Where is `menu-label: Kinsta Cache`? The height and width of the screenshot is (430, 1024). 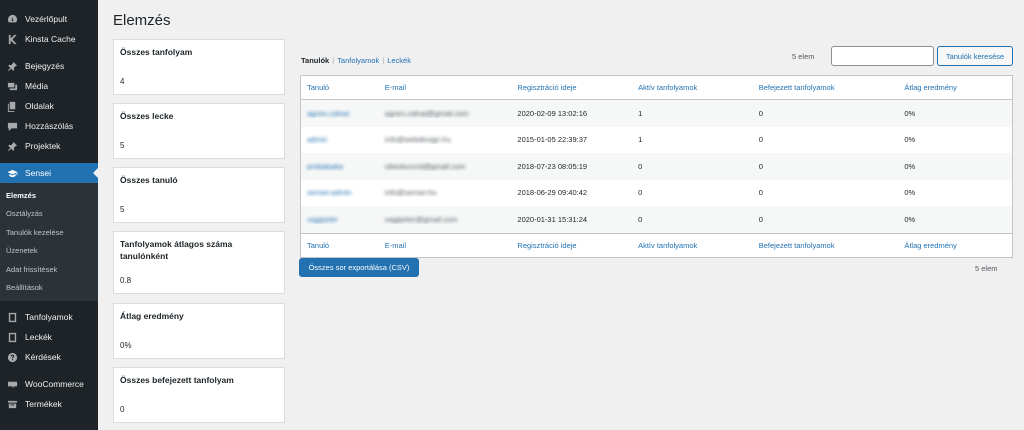
menu-label: Kinsta Cache is located at coordinates (50, 39).